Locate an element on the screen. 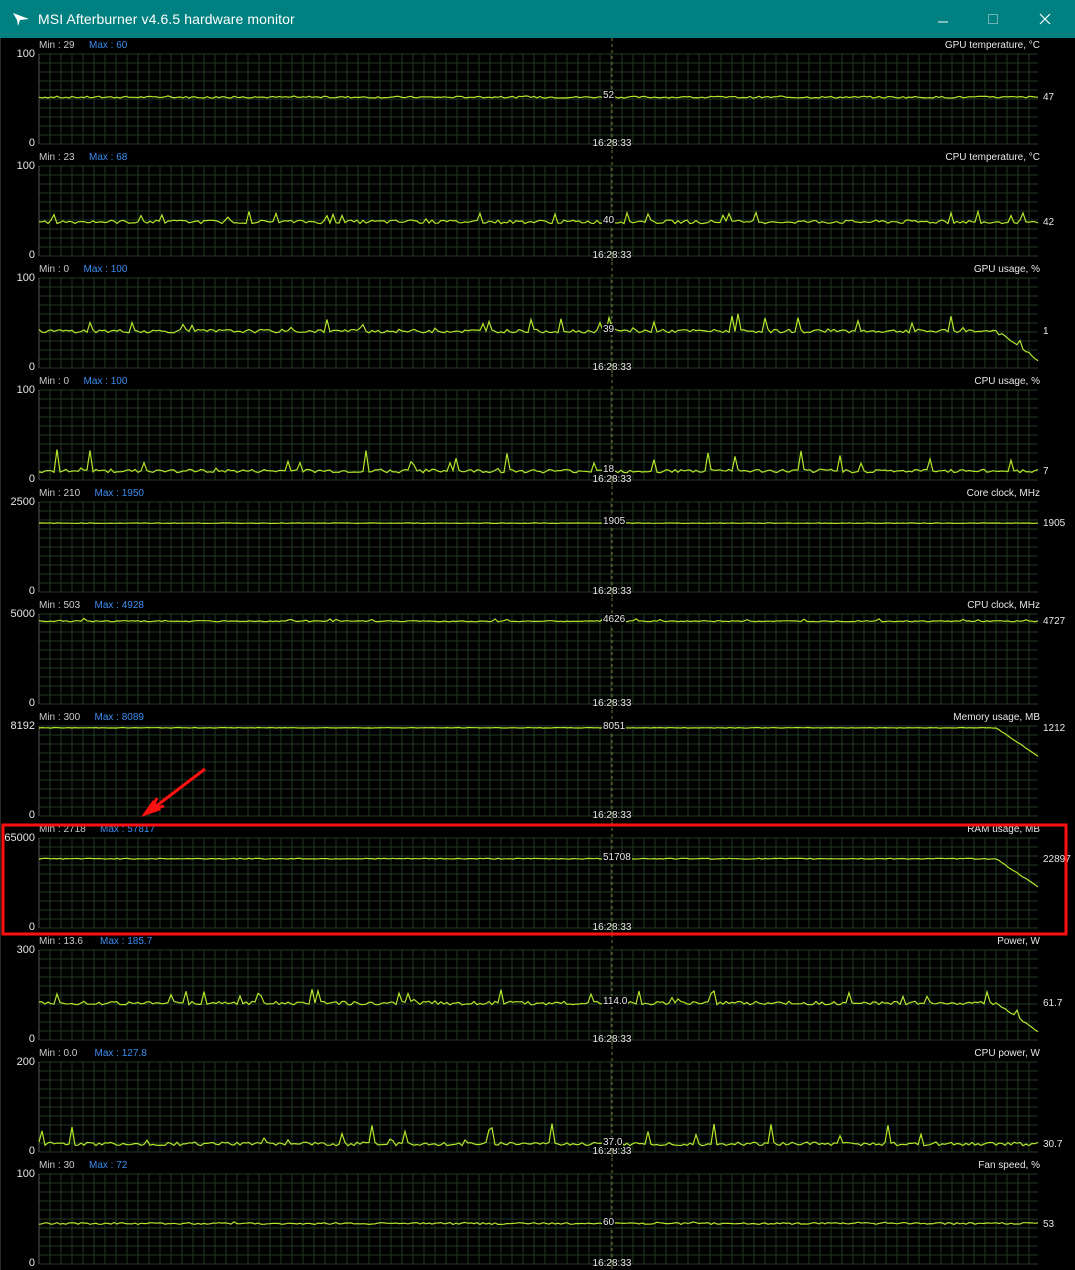  maximize-icon is located at coordinates (993, 19).